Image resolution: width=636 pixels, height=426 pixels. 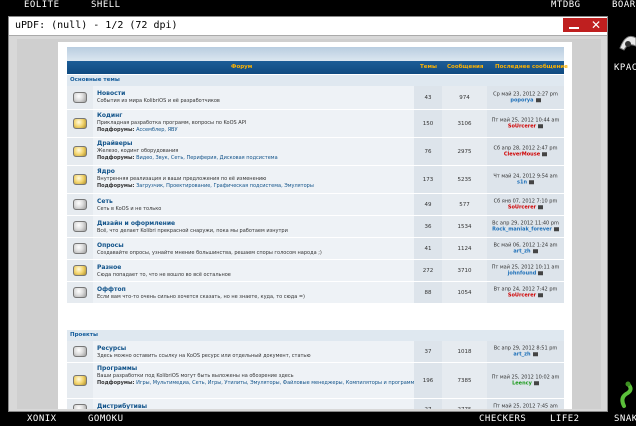 What do you see at coordinates (626, 45) in the screenshot?
I see `kpac-icon` at bounding box center [626, 45].